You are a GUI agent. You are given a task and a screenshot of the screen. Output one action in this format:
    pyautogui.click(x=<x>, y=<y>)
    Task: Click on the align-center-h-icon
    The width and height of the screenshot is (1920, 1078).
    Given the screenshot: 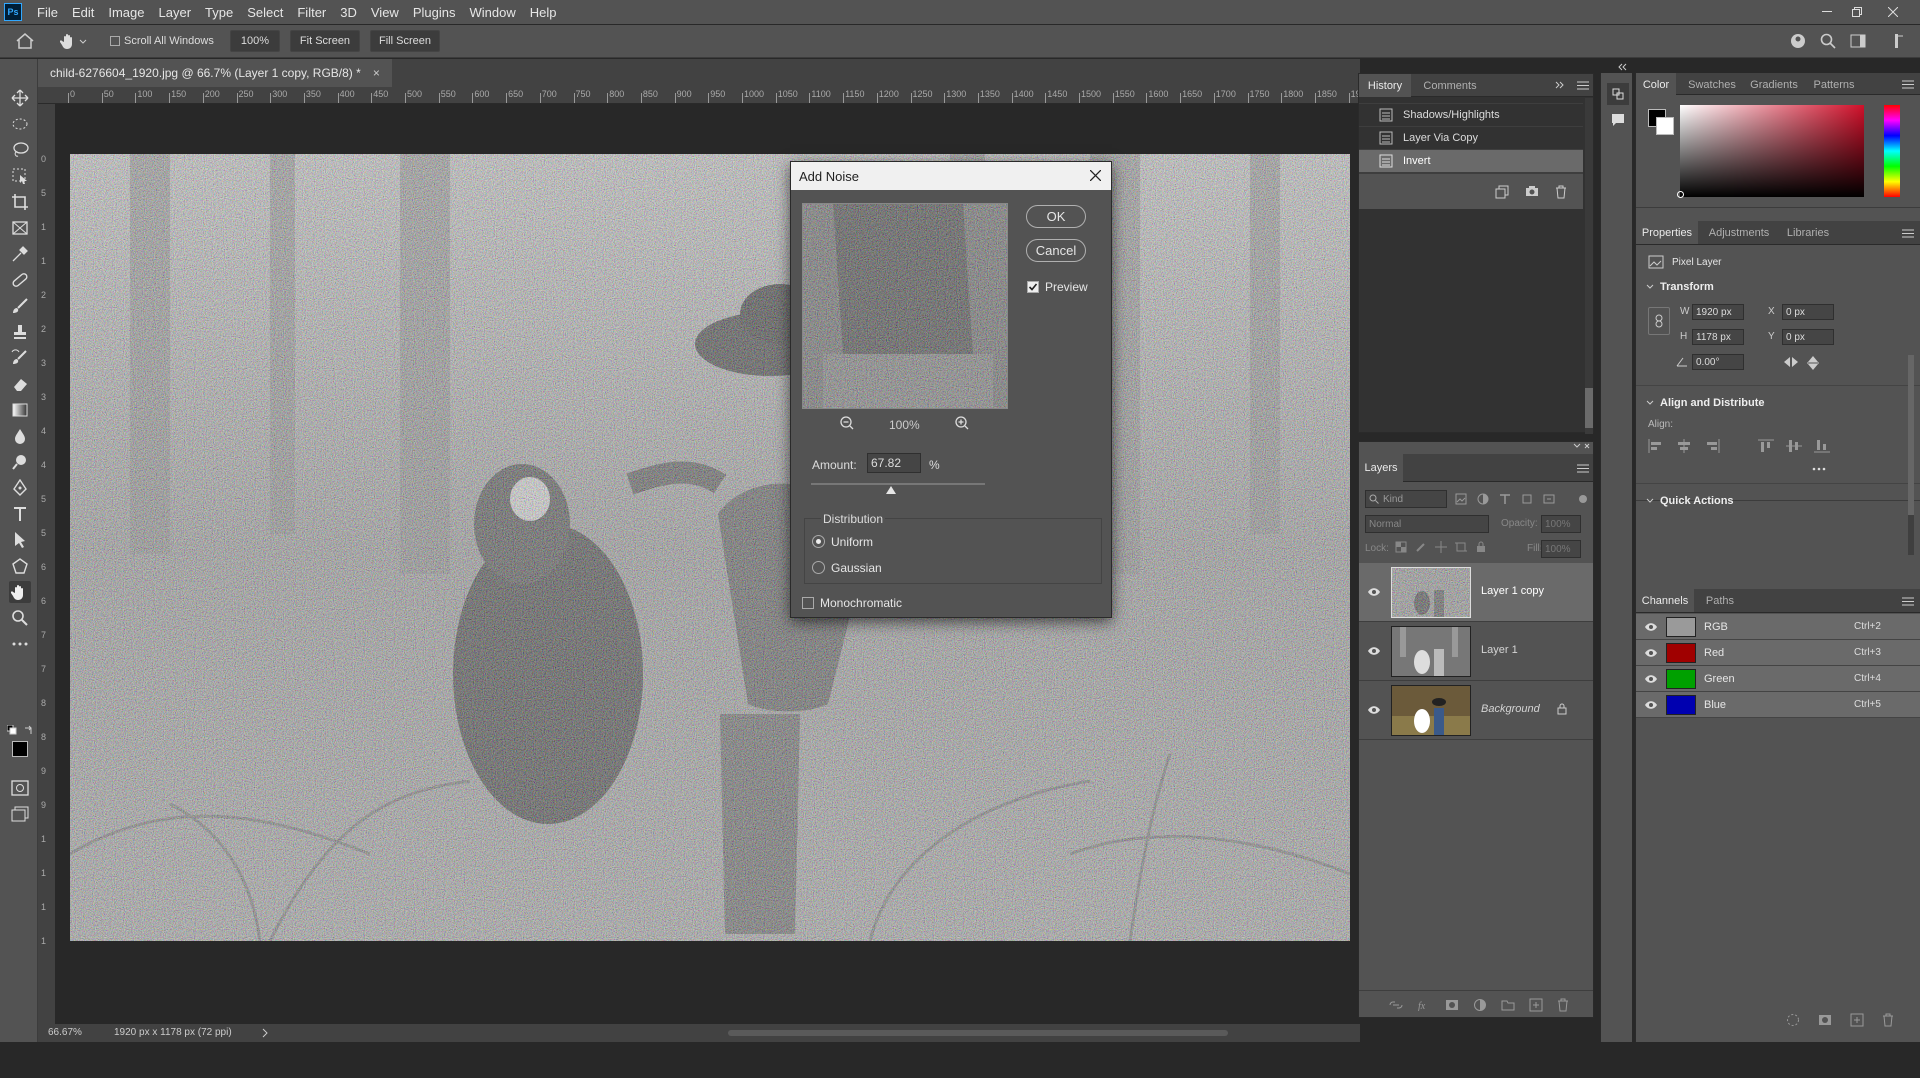 What is the action you would take?
    pyautogui.click(x=1684, y=446)
    